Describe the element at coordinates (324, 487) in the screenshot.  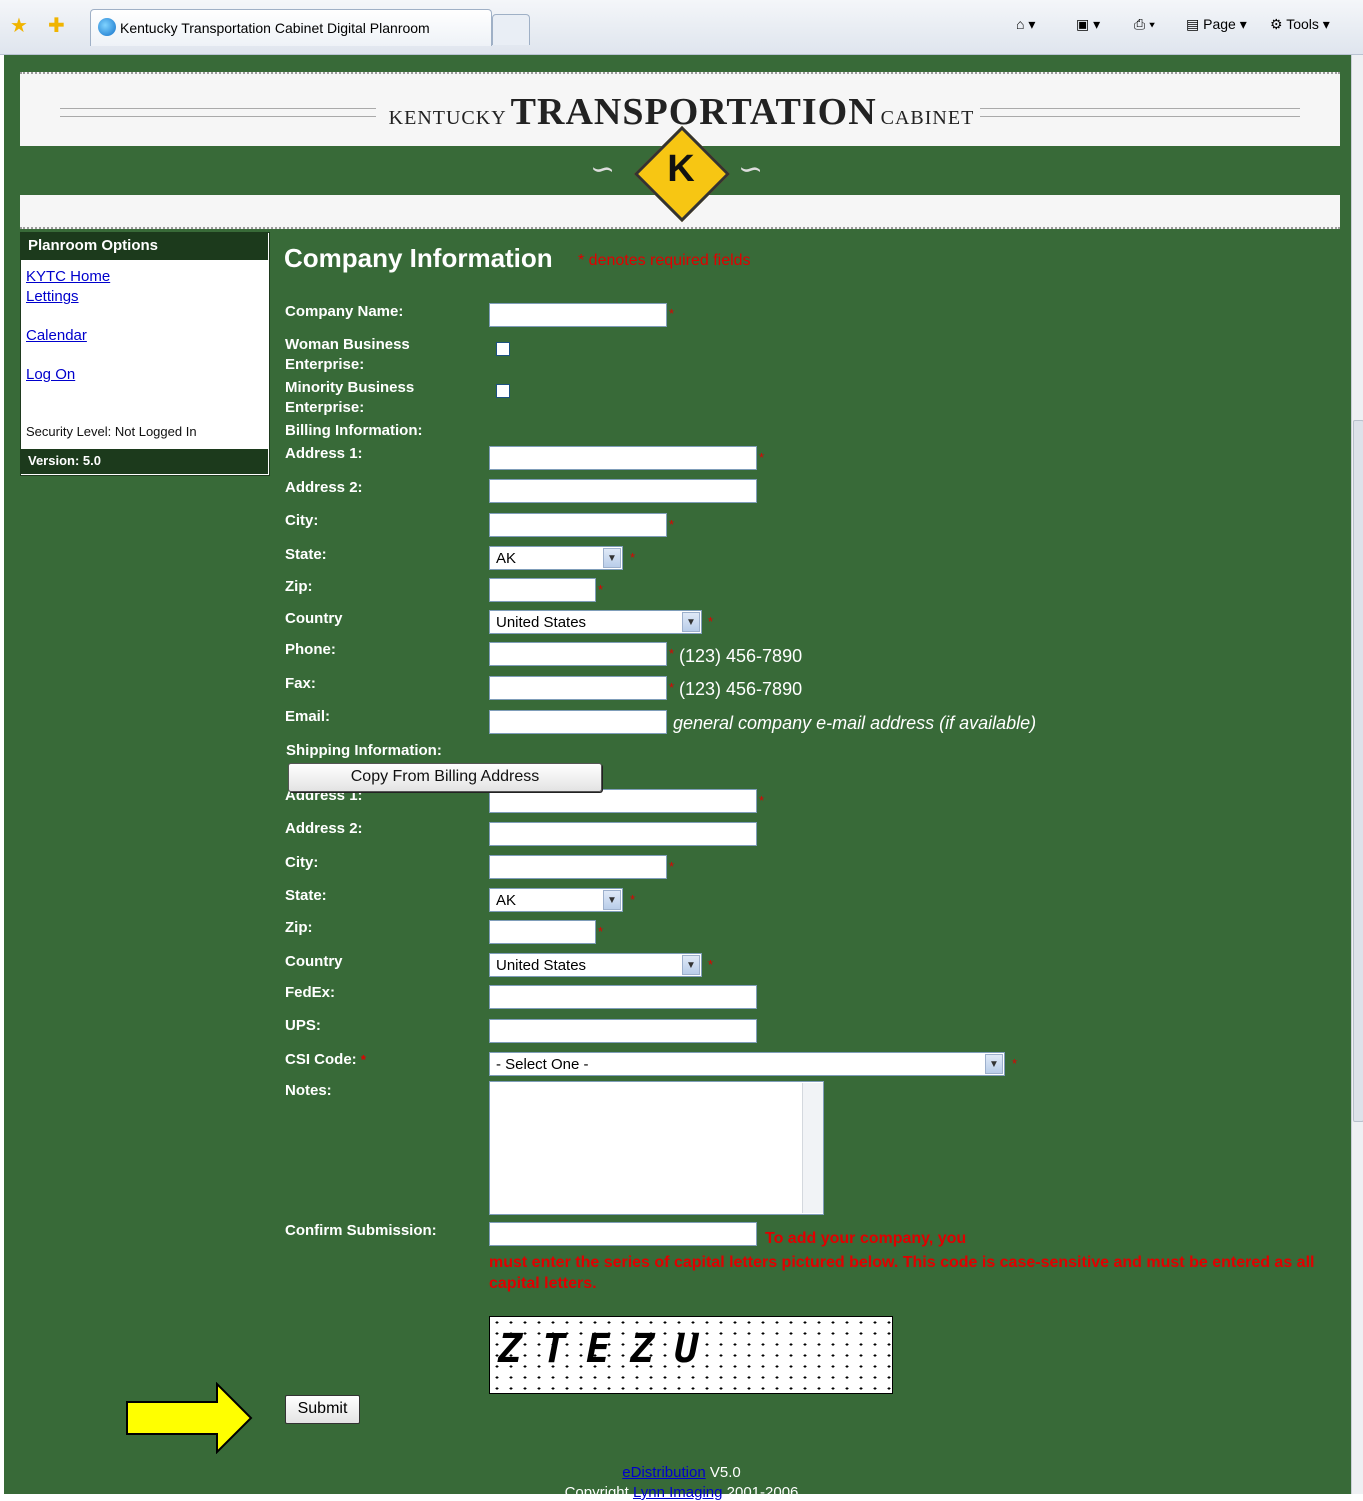
I see `billing-address2-label: Address 2:` at that location.